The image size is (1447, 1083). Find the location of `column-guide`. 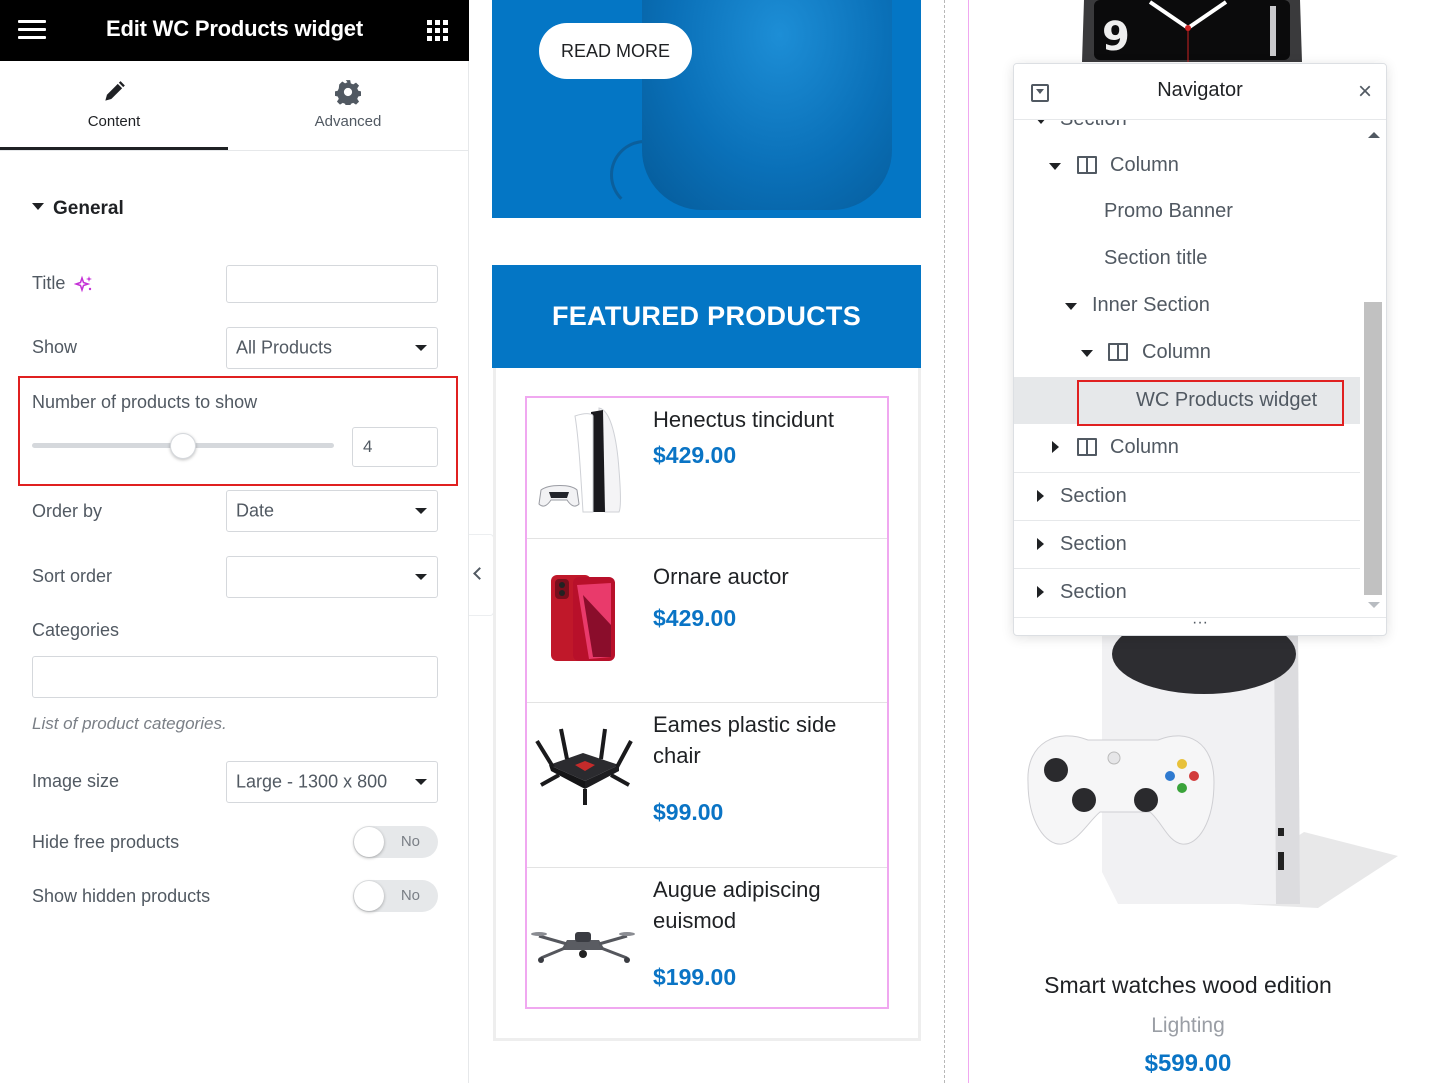

column-guide is located at coordinates (968, 541).